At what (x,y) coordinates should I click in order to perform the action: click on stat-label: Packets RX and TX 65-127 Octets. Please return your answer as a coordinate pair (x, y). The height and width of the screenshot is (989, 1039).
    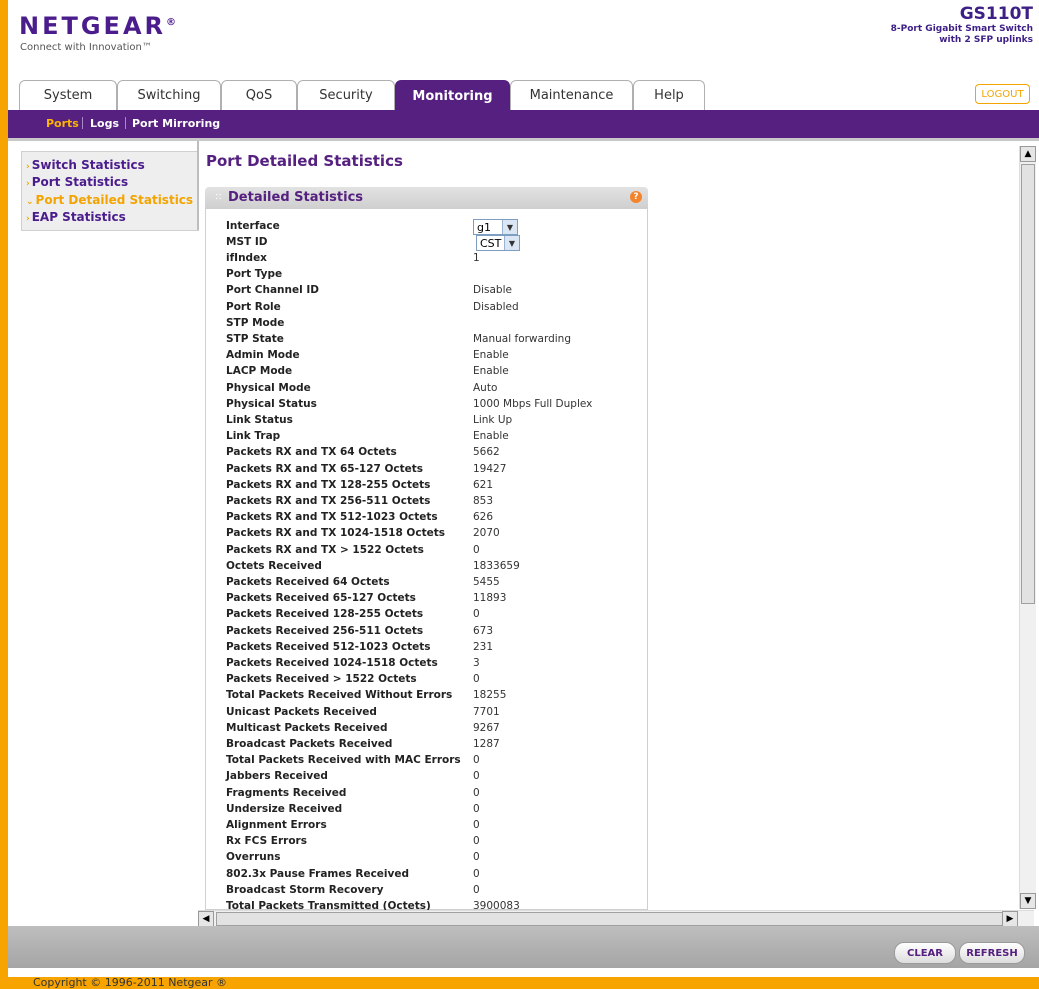
    Looking at the image, I should click on (325, 468).